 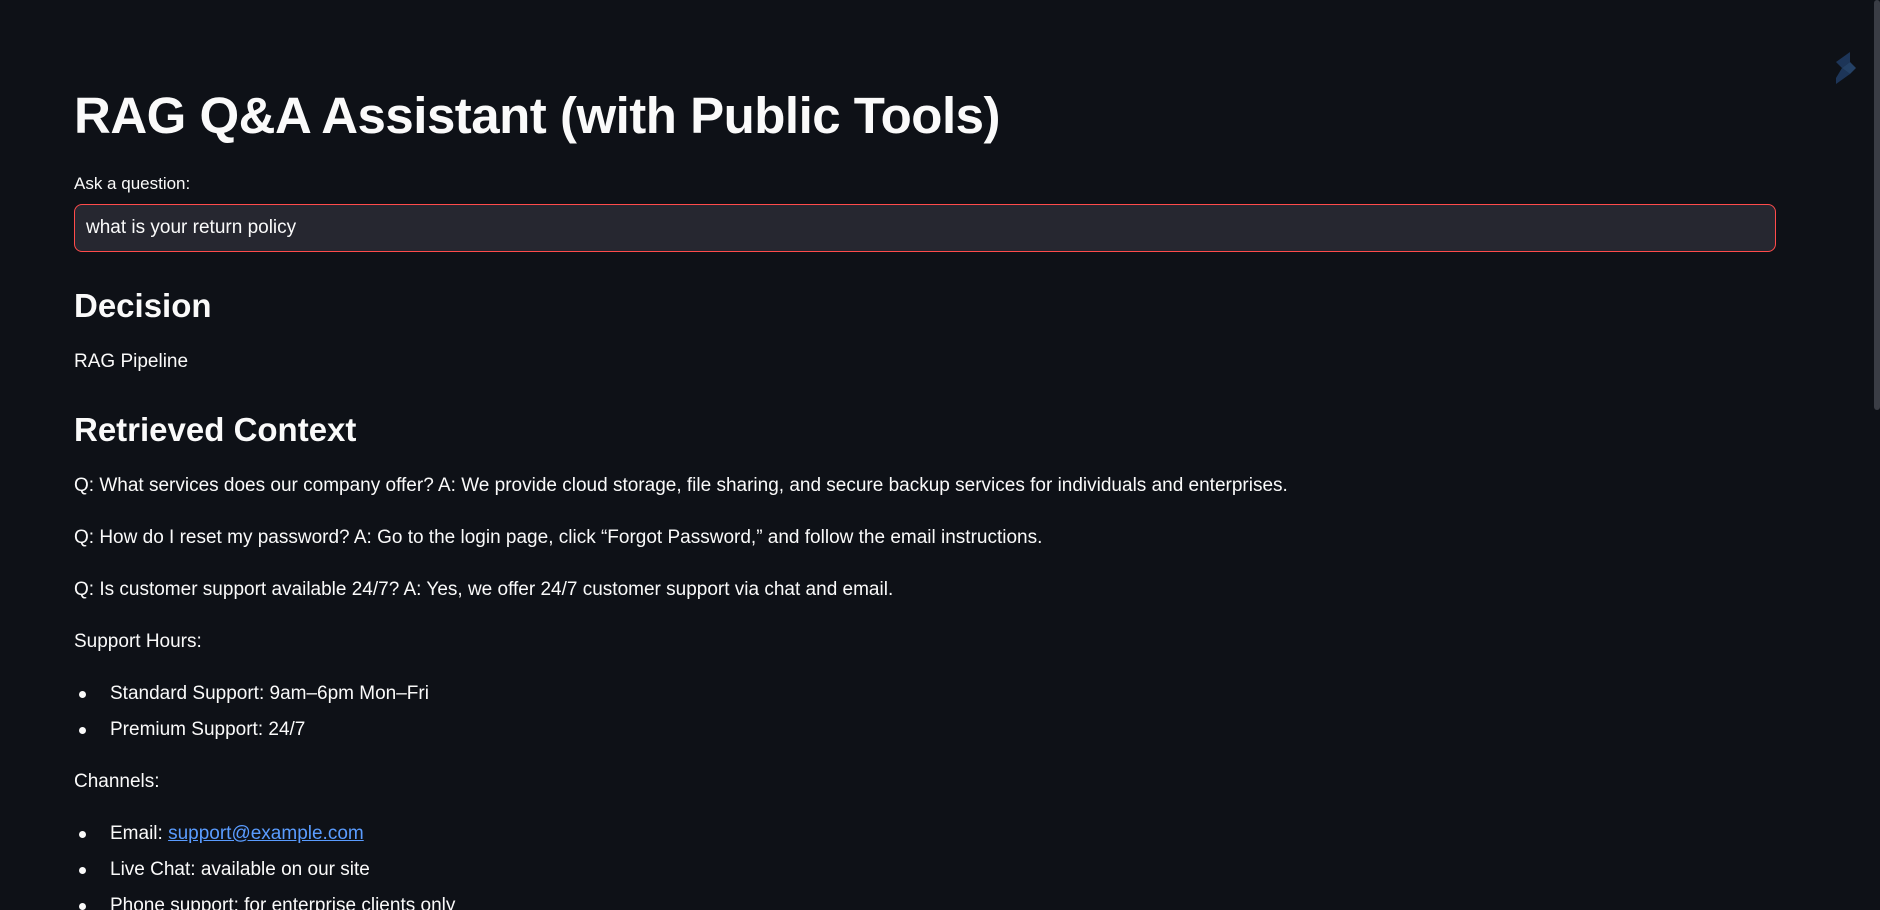 I want to click on support-hours-standard: Standard Support: 9am–6pm Mon–Fri, so click(x=269, y=693).